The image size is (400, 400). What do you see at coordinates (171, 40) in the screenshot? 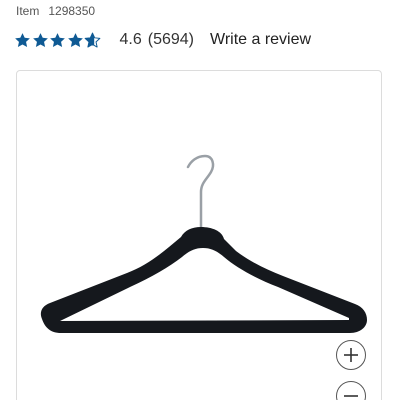
I see `review-count: (5694)` at bounding box center [171, 40].